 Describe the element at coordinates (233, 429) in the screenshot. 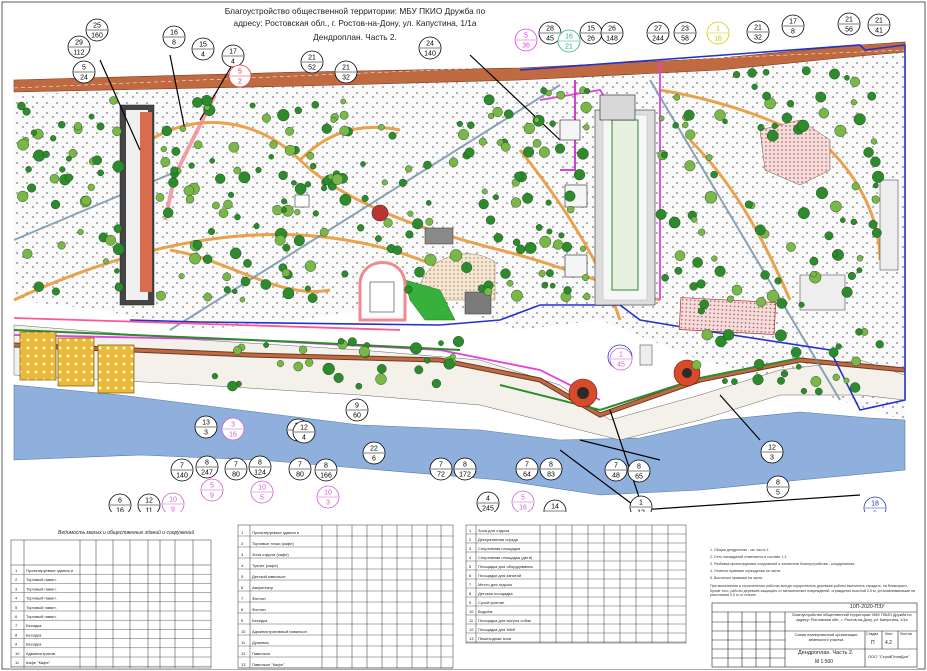

I see `tree-callout: 316` at that location.